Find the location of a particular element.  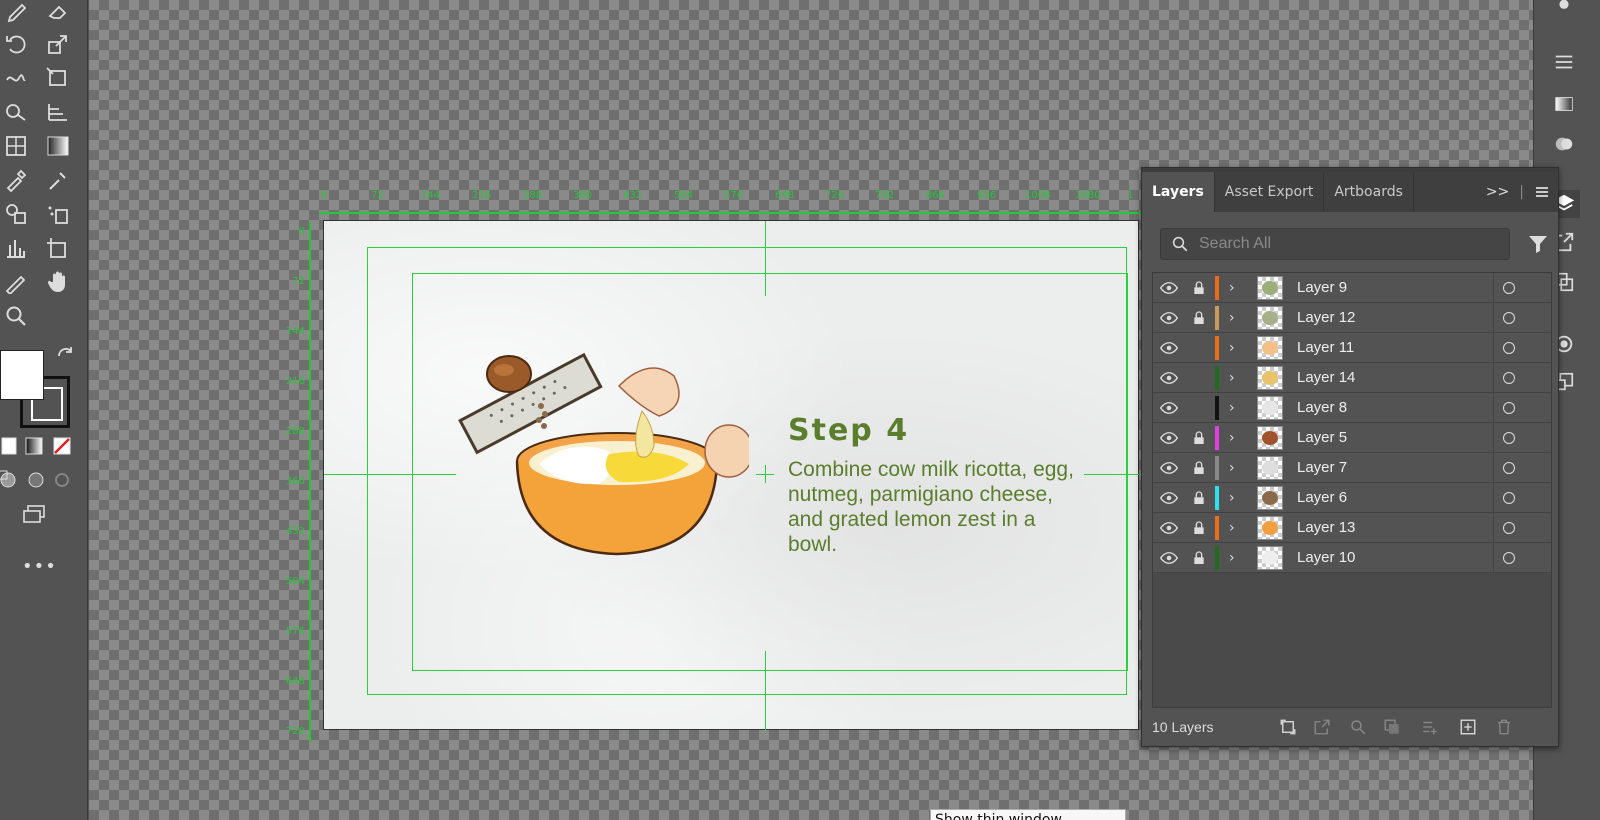

none-mode-icon is located at coordinates (62, 446).